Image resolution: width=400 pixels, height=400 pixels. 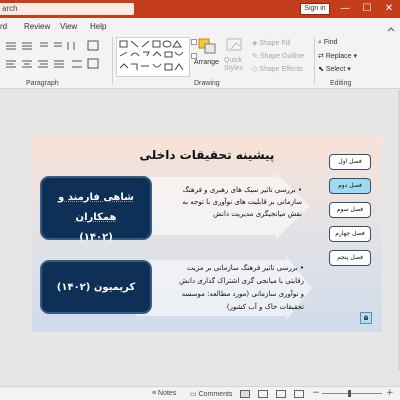 What do you see at coordinates (350, 258) in the screenshot?
I see `nav-chapter-5-button: فصل پنجم` at bounding box center [350, 258].